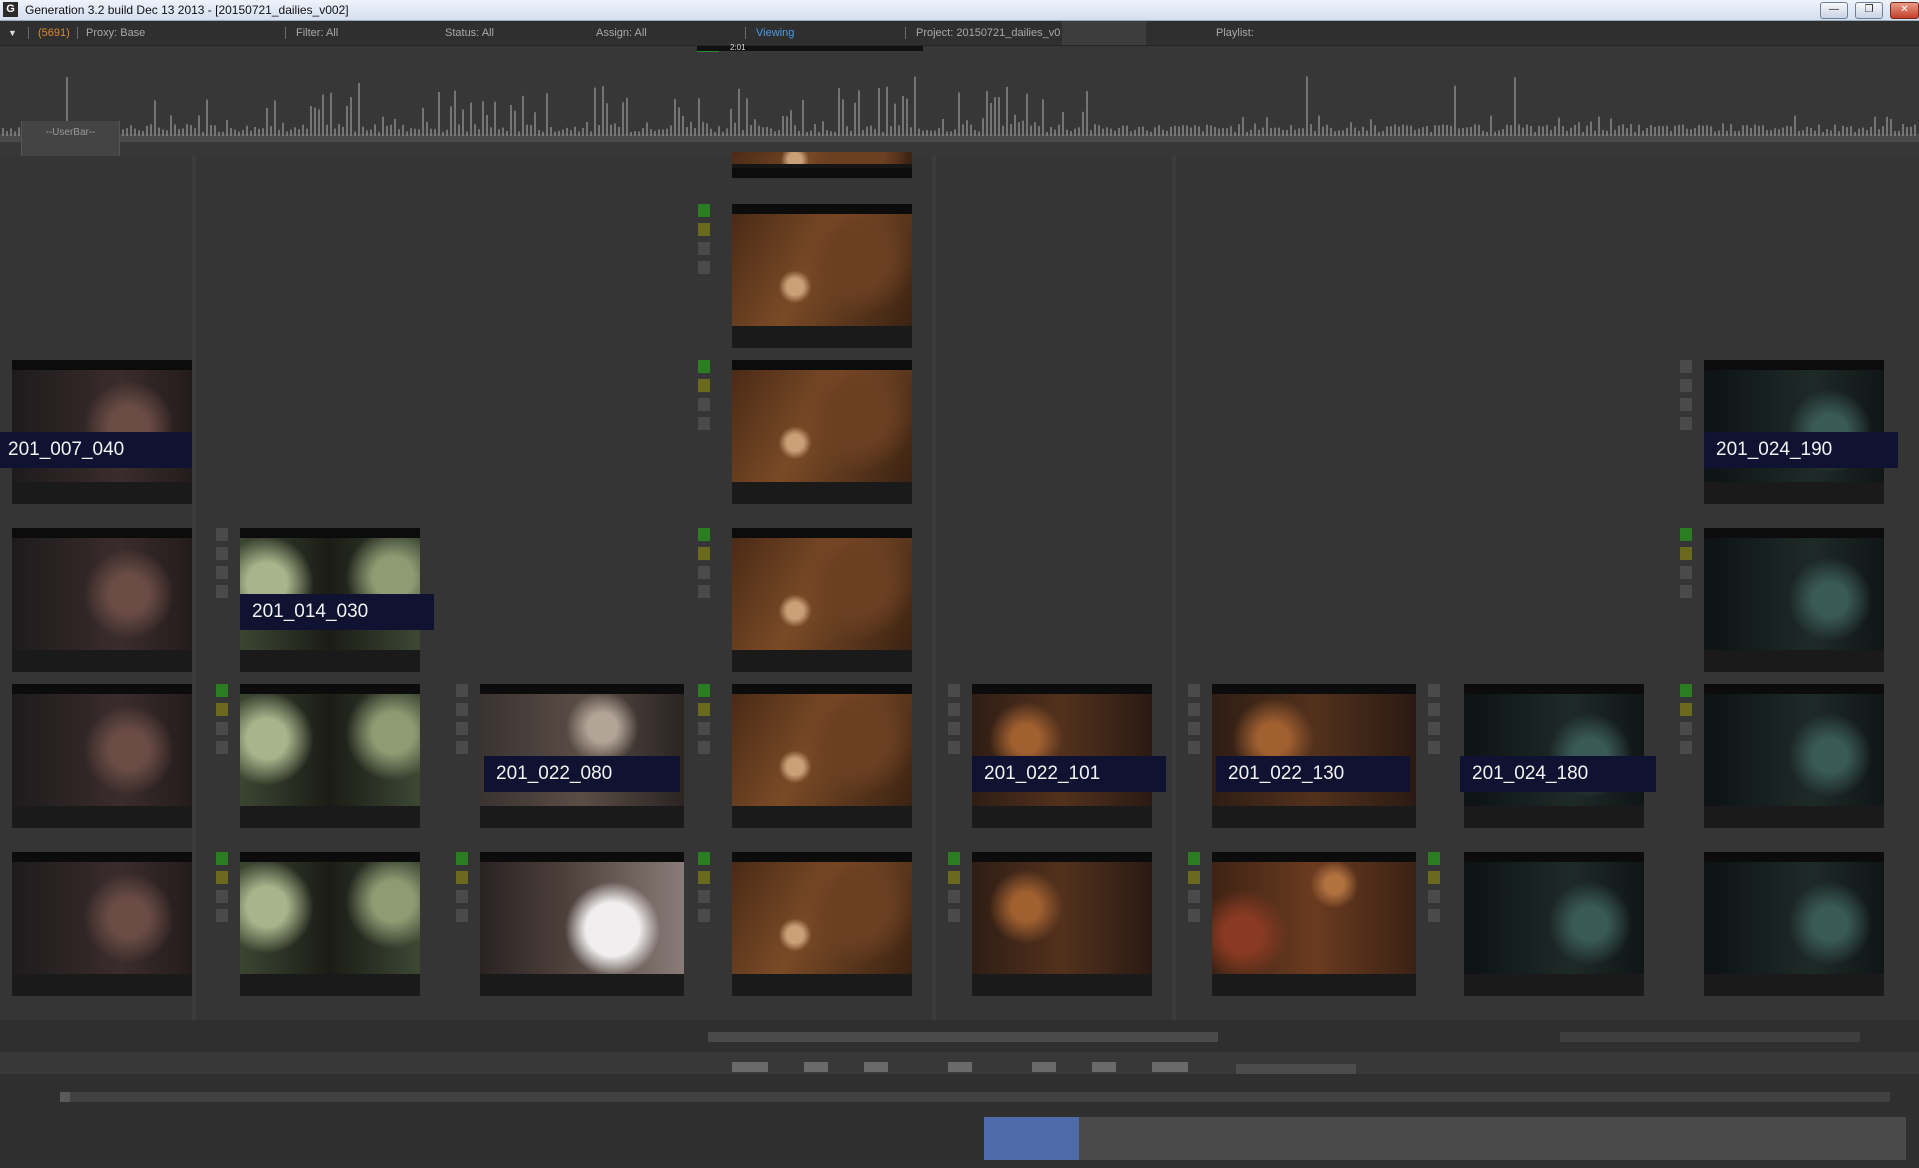 The height and width of the screenshot is (1168, 1919). I want to click on assign-selector: Assign: All, so click(621, 33).